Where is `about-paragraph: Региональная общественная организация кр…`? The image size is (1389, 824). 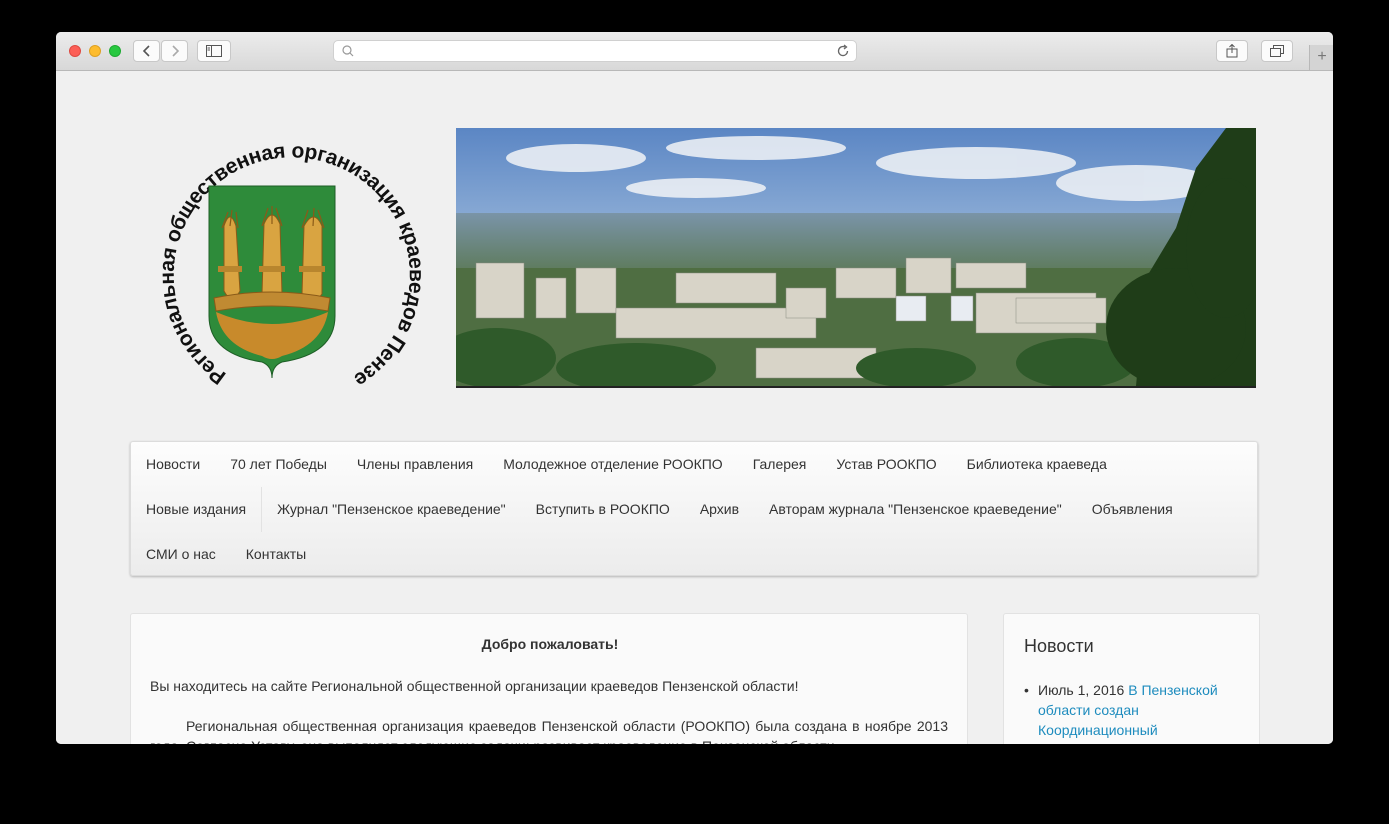 about-paragraph: Региональная общественная организация кр… is located at coordinates (549, 731).